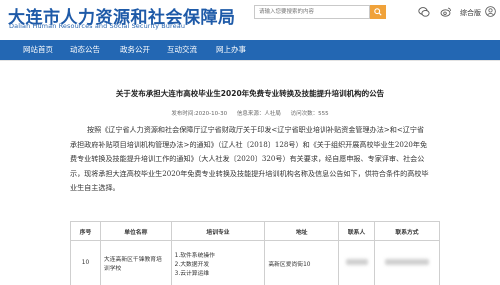 The width and height of the screenshot is (500, 285). I want to click on article-title: 关于发布承担大连市高校毕业生2020年免费专业转换及技能提升培训机构的公告, so click(250, 93).